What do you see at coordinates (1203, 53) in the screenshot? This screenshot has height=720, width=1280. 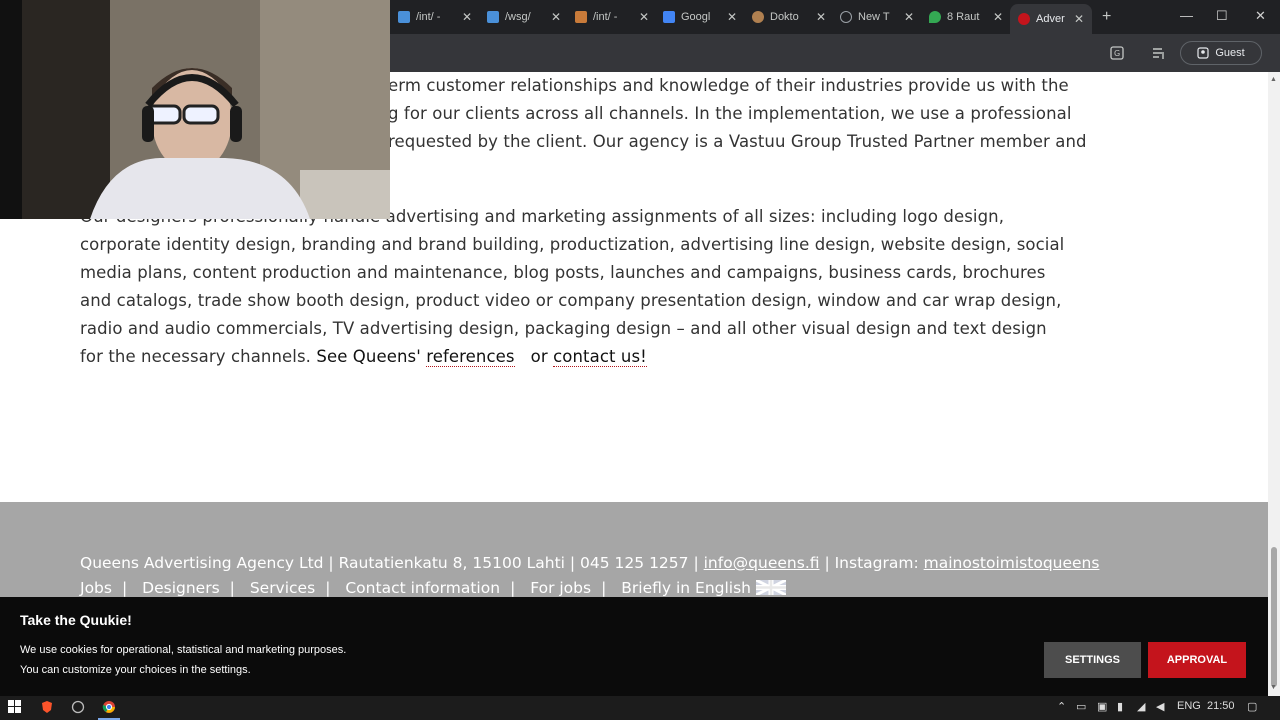 I see `profile-icon` at bounding box center [1203, 53].